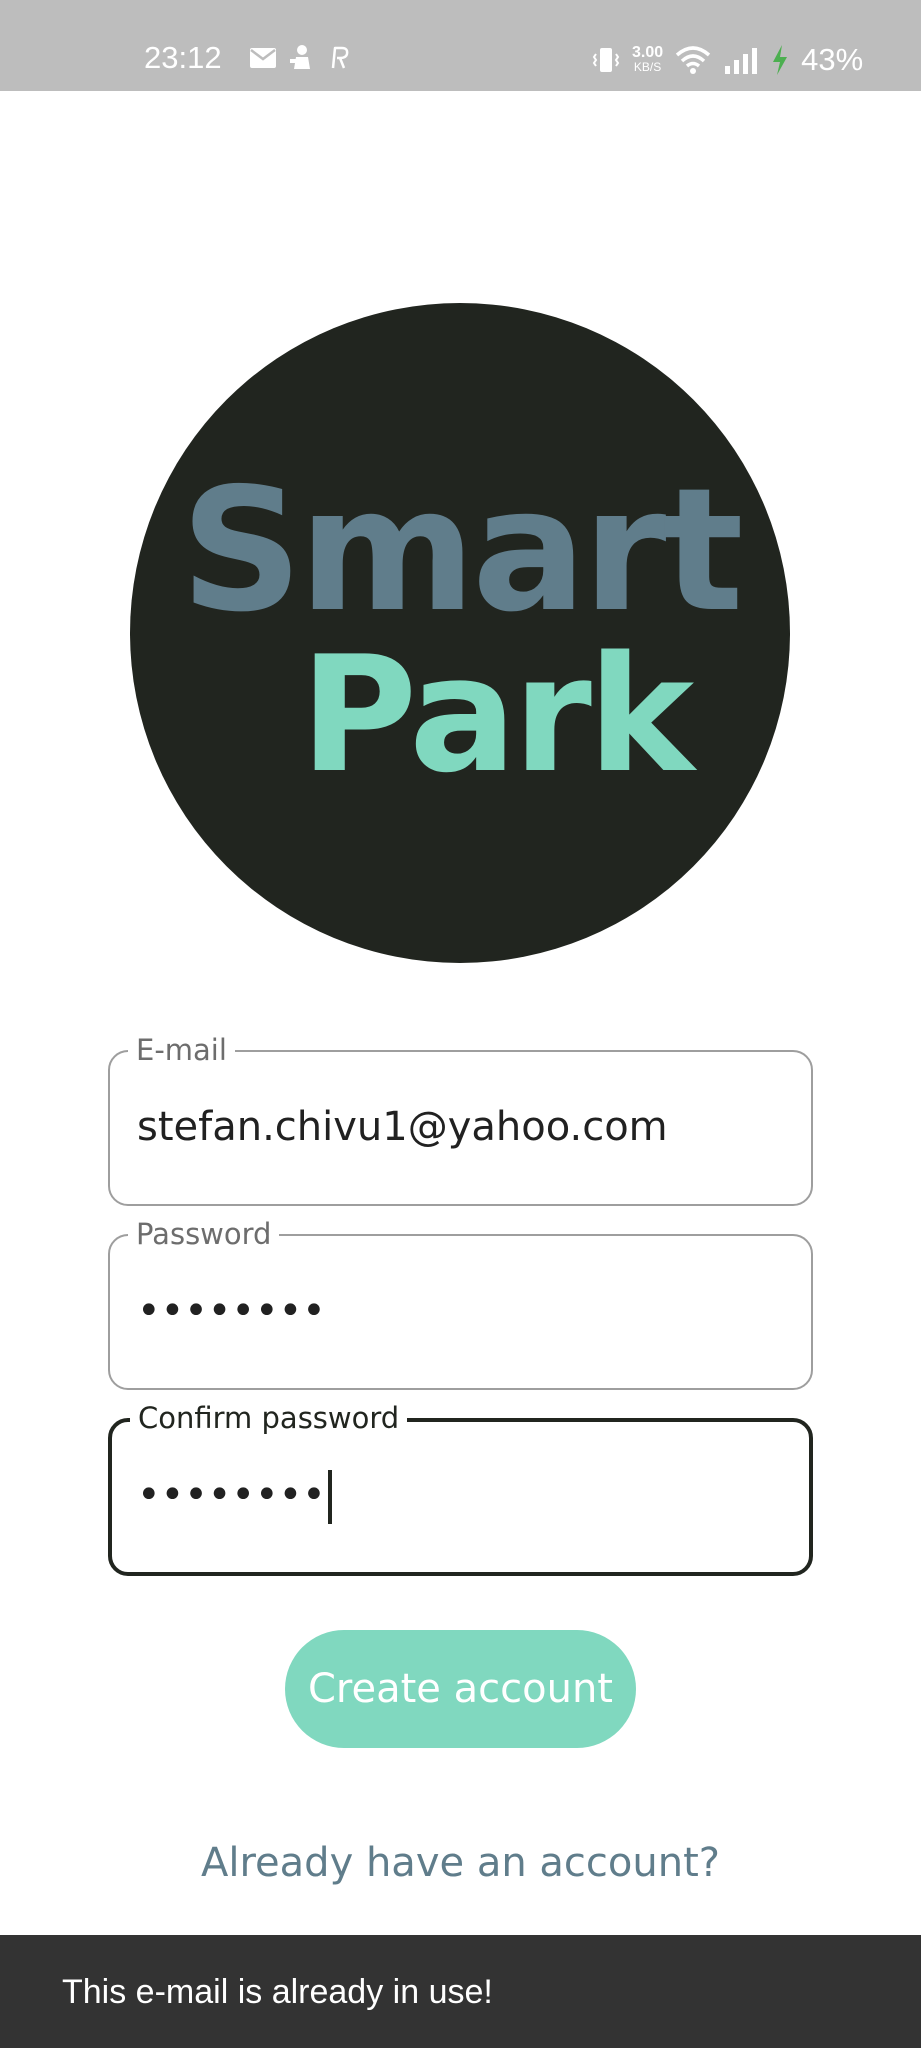 The height and width of the screenshot is (2048, 921). What do you see at coordinates (183, 57) in the screenshot?
I see `status-time: 23:12` at bounding box center [183, 57].